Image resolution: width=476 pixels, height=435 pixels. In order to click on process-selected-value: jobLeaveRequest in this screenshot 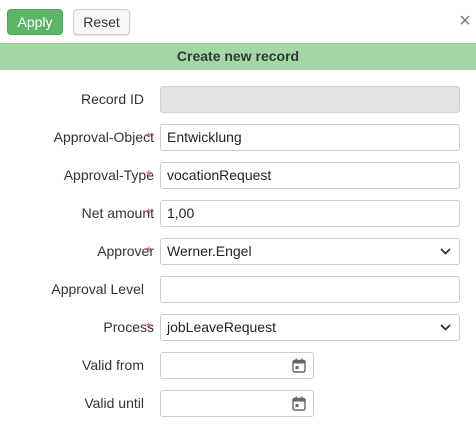, I will do `click(221, 327)`.